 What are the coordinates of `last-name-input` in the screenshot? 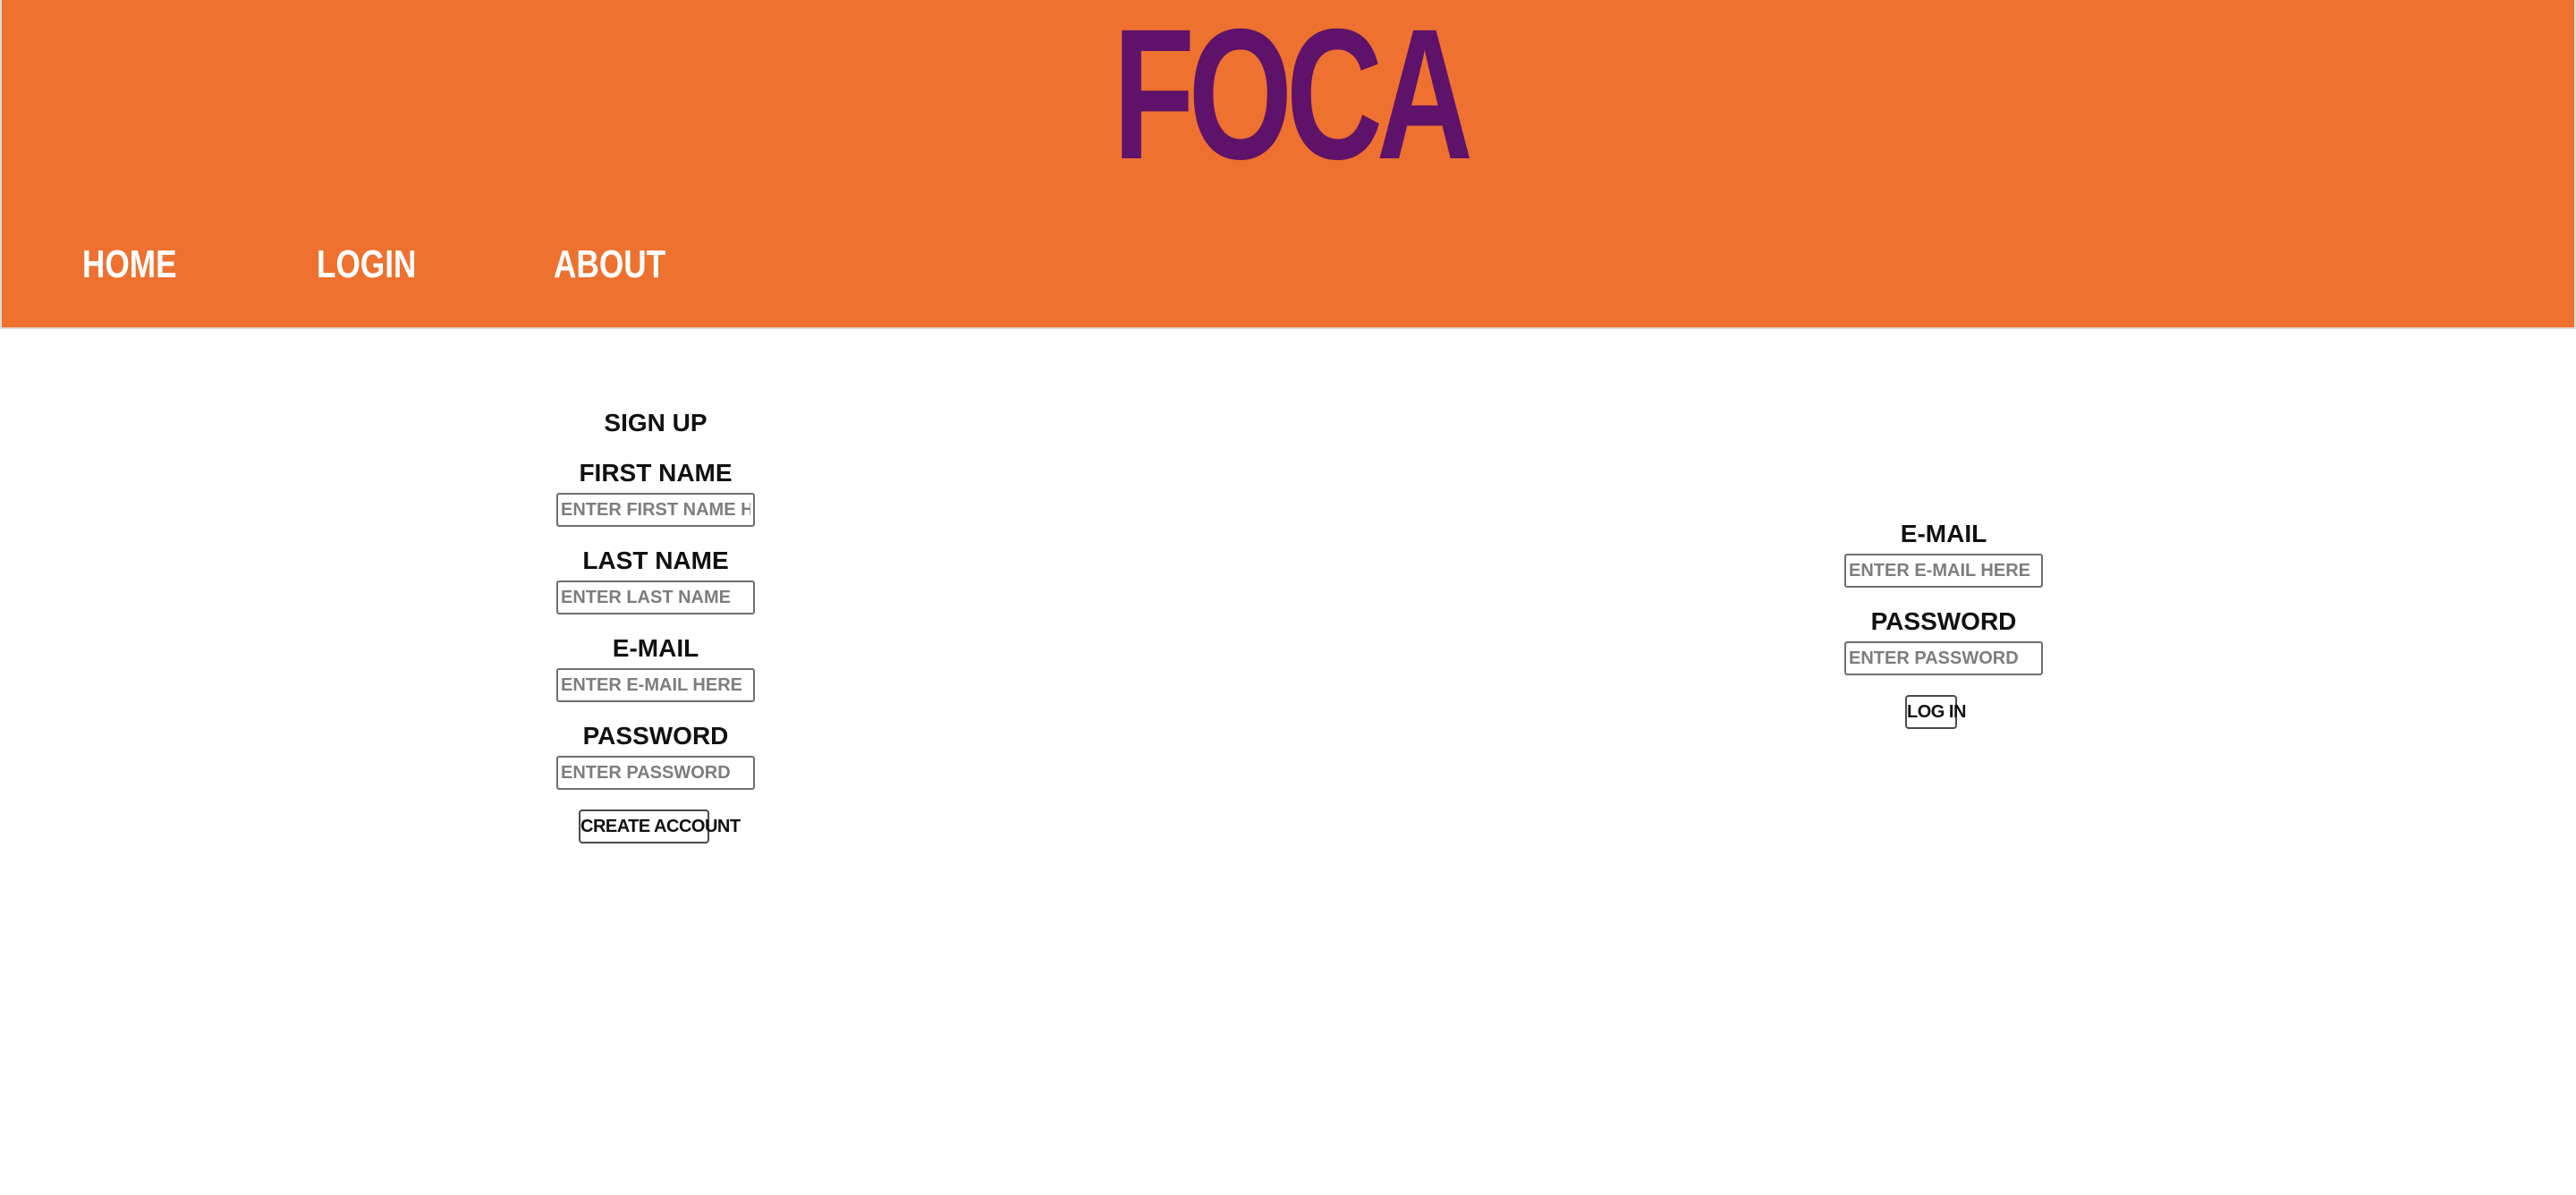 It's located at (655, 597).